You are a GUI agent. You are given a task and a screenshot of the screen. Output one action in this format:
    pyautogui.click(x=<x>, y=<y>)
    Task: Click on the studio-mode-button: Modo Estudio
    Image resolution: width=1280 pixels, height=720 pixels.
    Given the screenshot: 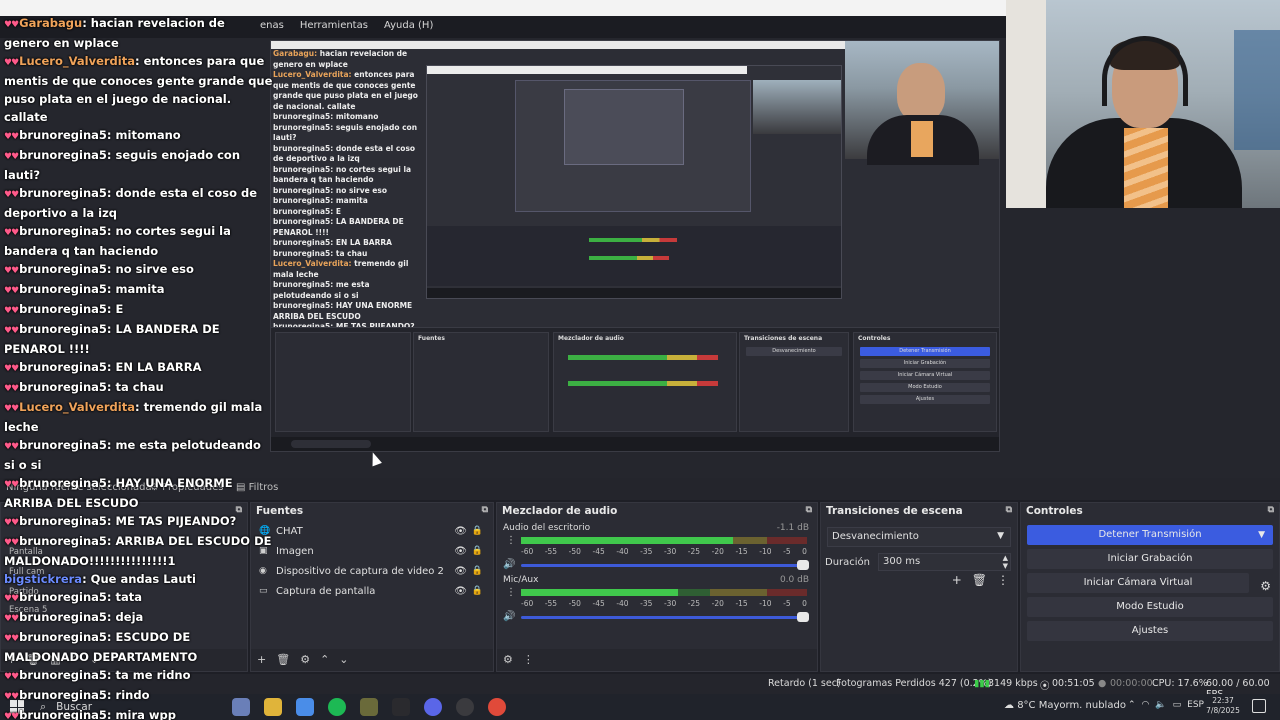 What is the action you would take?
    pyautogui.click(x=1150, y=607)
    